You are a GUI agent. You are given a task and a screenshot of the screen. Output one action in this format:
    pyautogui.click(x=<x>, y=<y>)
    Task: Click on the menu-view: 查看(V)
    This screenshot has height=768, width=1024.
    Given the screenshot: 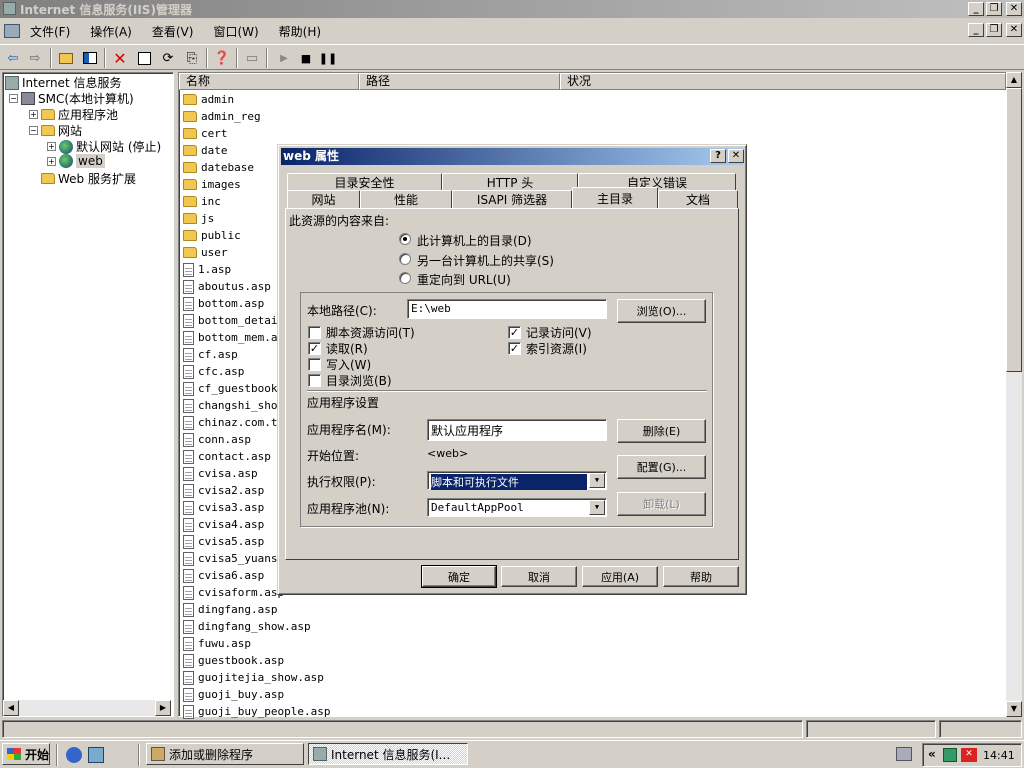 What is the action you would take?
    pyautogui.click(x=173, y=31)
    